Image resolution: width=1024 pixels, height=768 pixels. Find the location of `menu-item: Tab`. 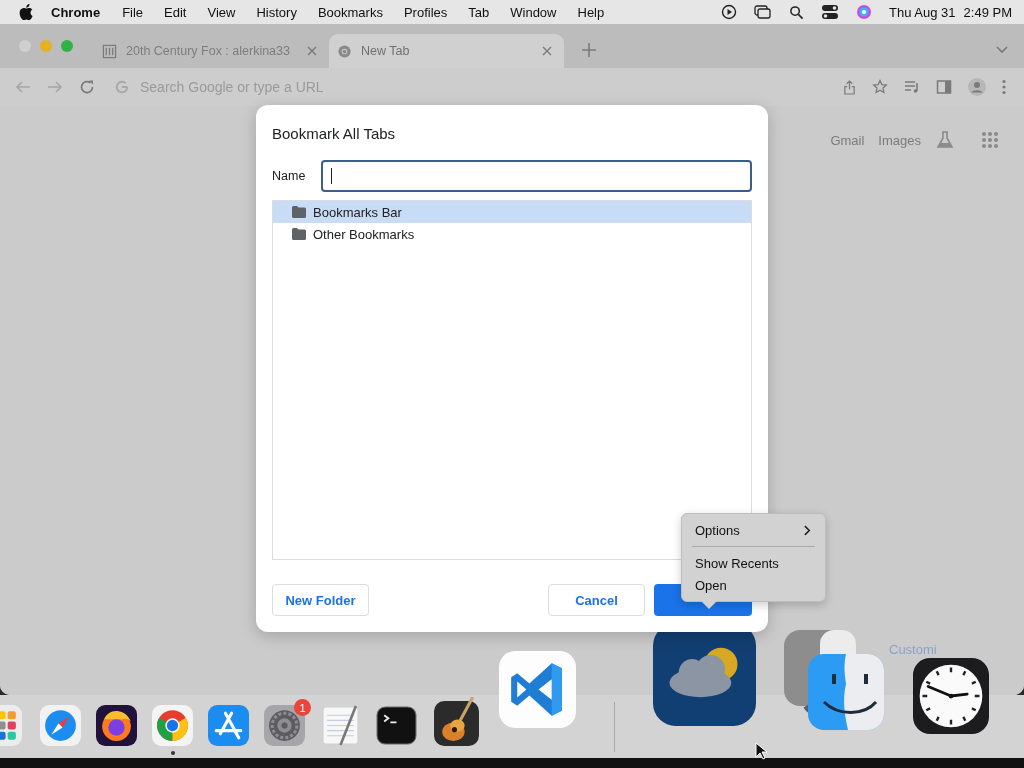

menu-item: Tab is located at coordinates (479, 12).